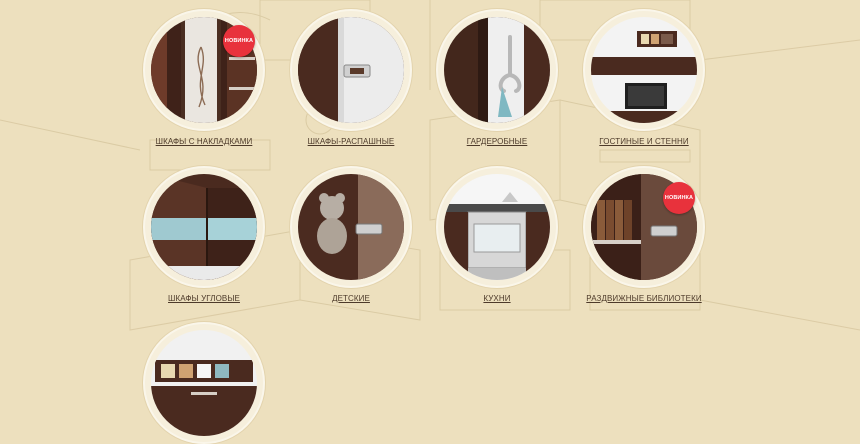 This screenshot has height=444, width=860. I want to click on living-room-image, so click(644, 70).